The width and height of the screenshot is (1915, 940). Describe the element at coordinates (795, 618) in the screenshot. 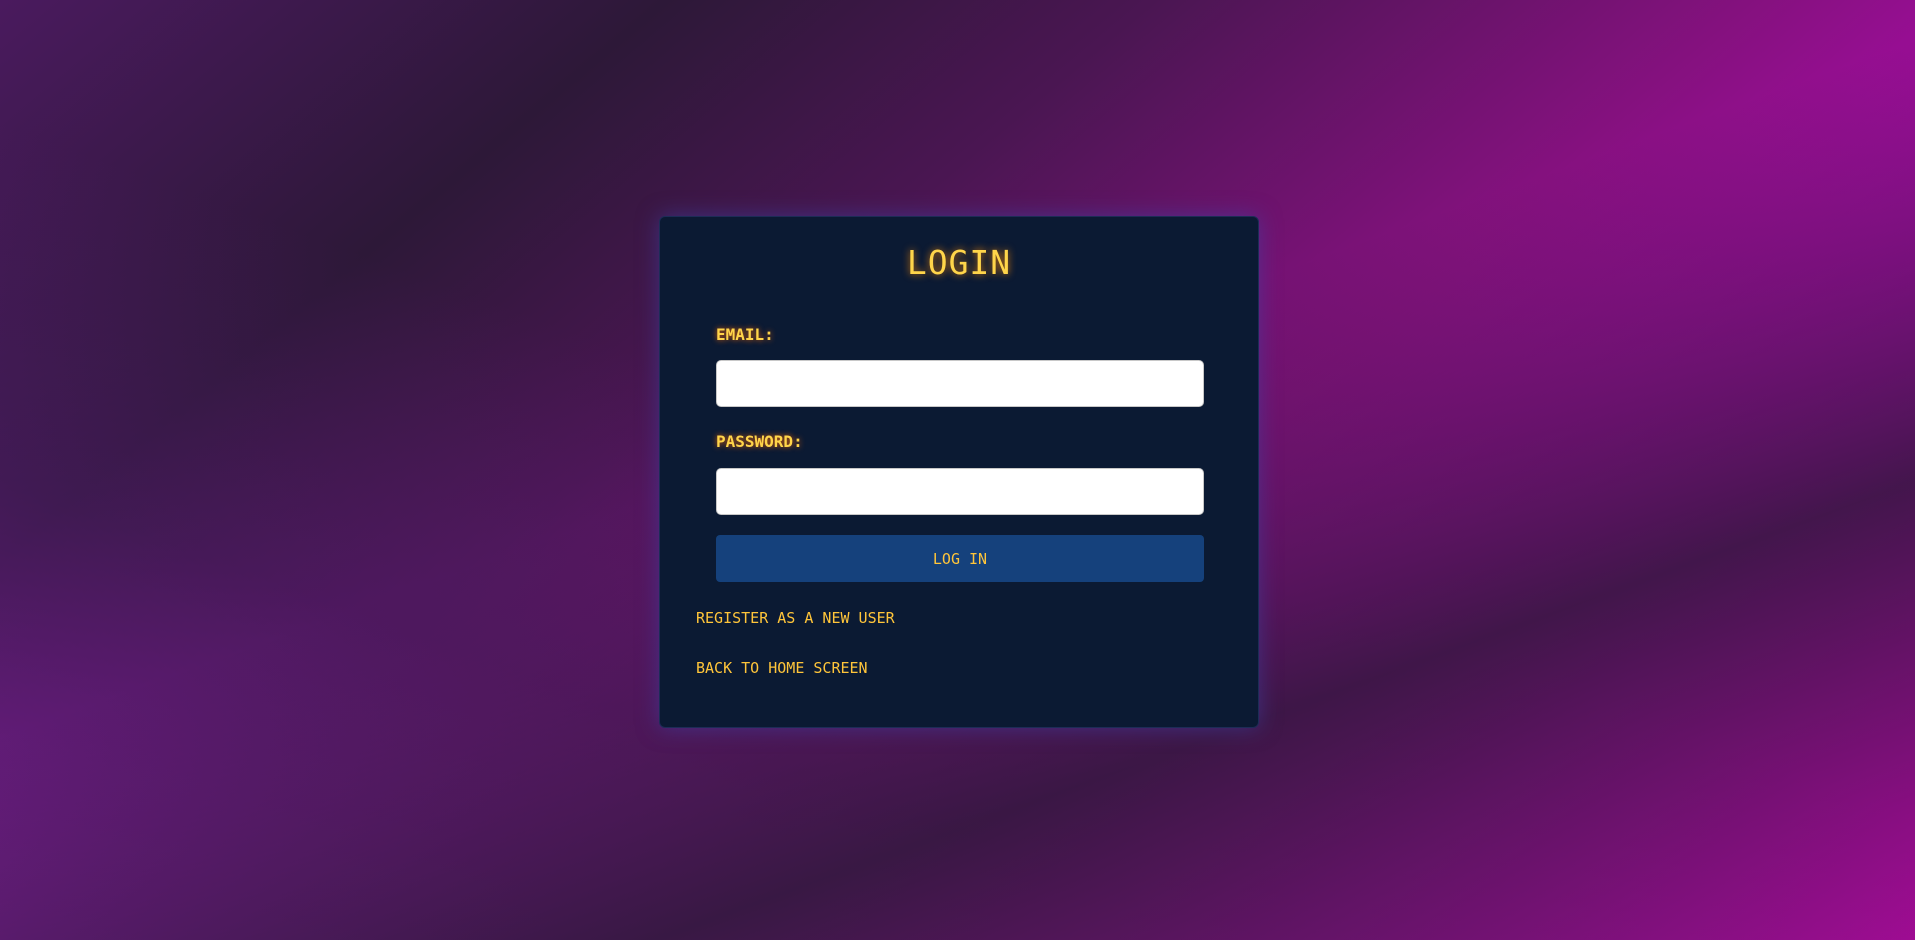

I see `register-link: REGISTER AS A NEW USER` at that location.